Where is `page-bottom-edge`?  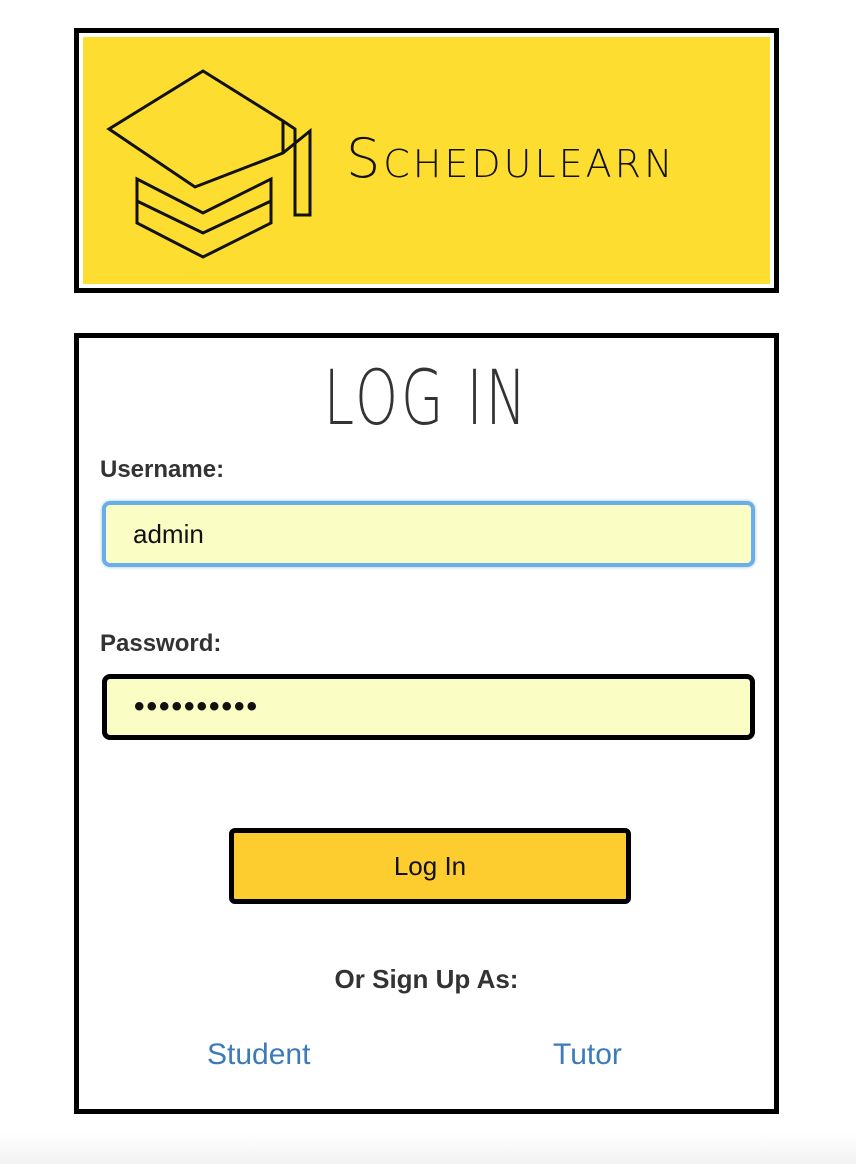 page-bottom-edge is located at coordinates (428, 1148).